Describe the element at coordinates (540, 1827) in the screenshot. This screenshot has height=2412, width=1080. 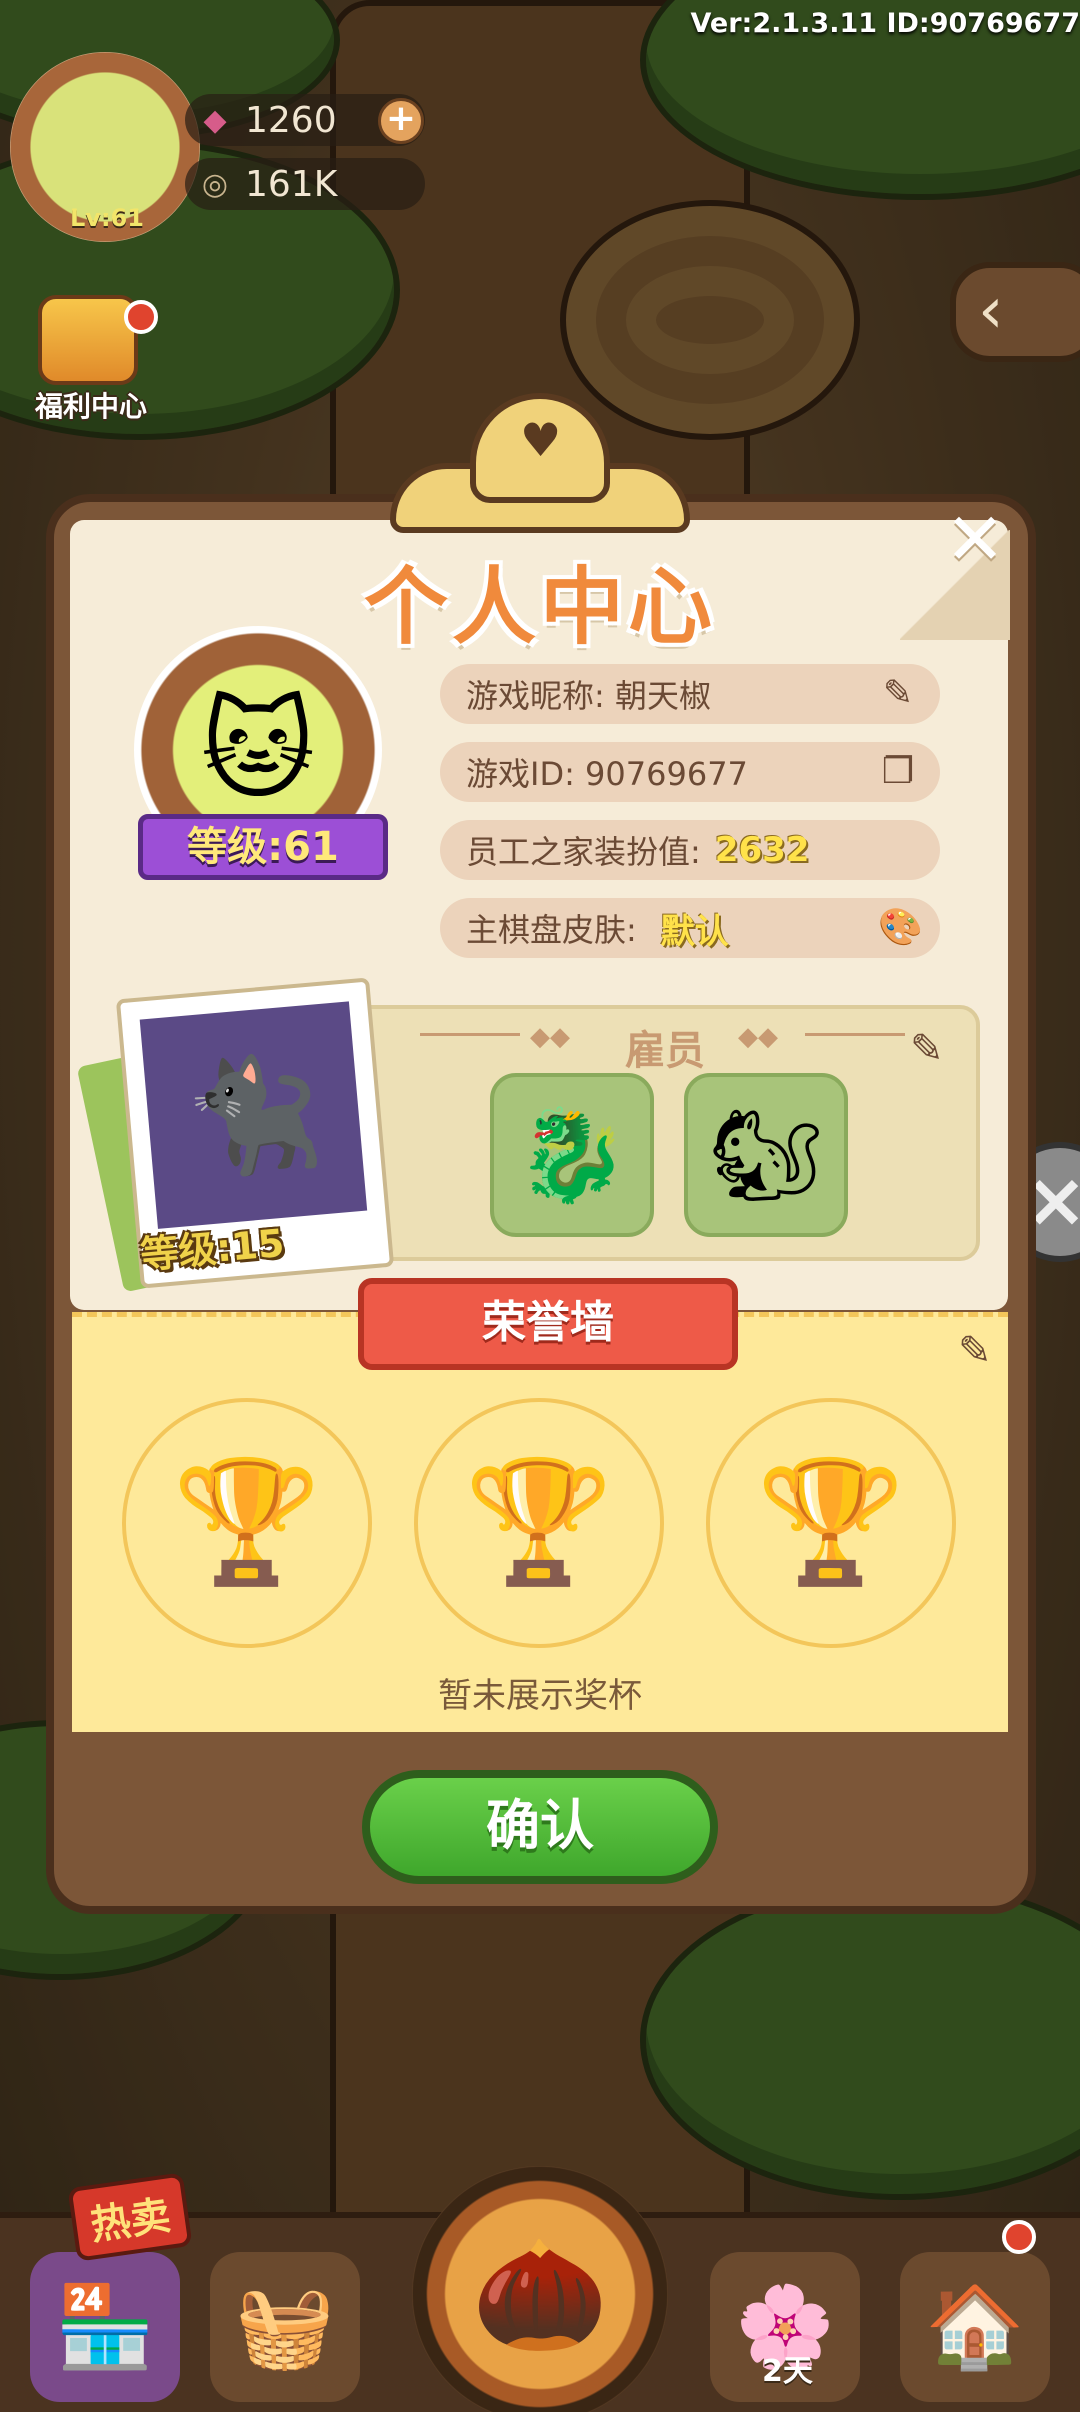
I see `confirm-button: 确认` at that location.